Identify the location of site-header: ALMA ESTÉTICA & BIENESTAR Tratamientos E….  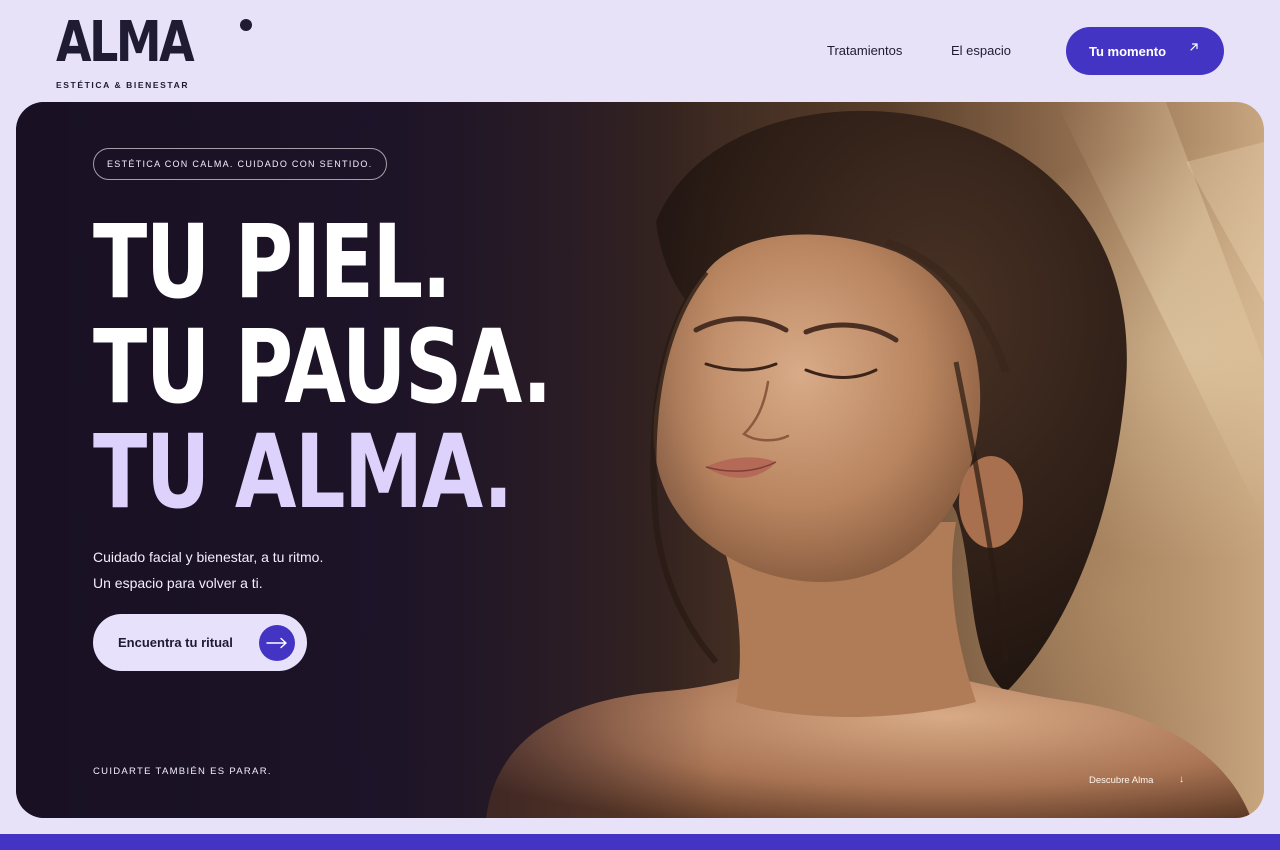
(640, 51).